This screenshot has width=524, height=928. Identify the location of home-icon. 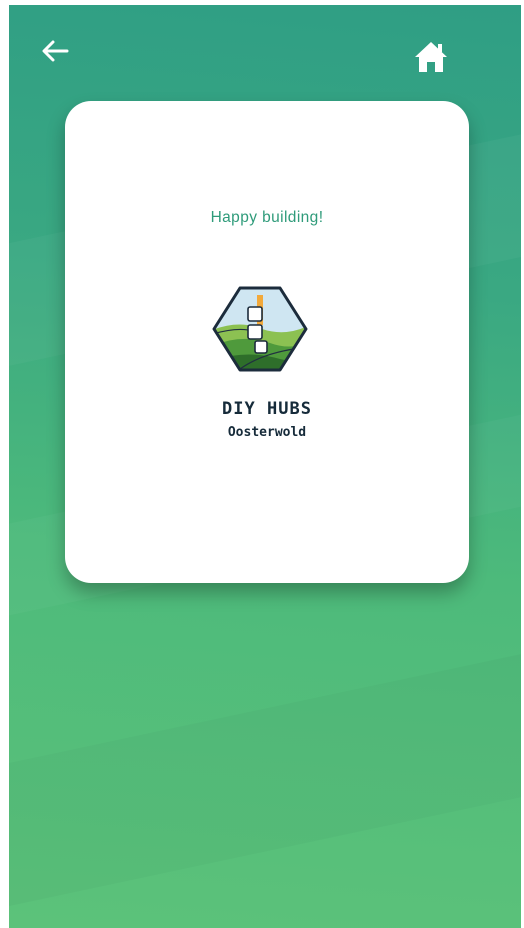
(431, 57).